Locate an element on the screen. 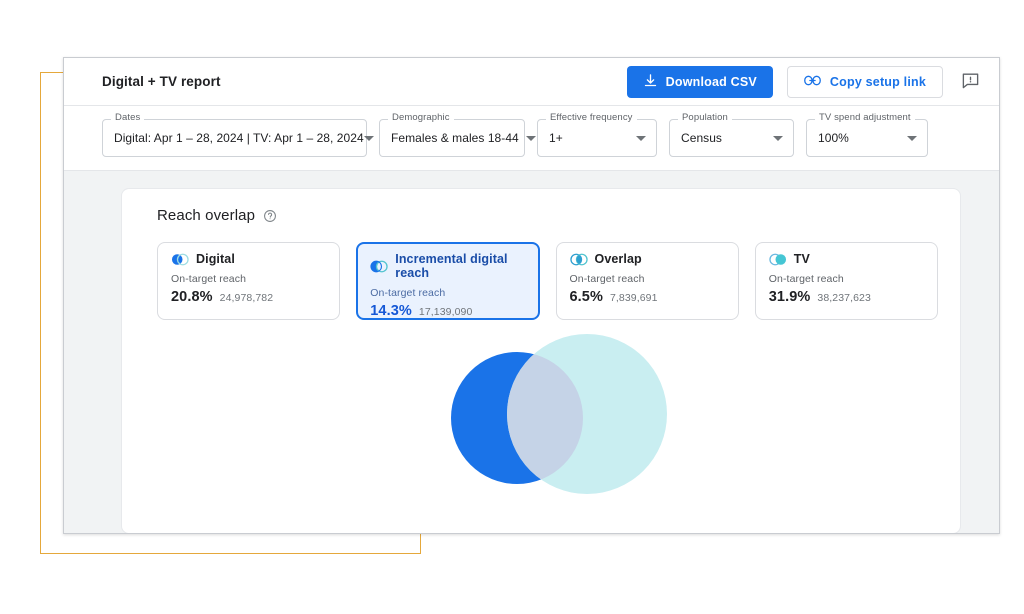  download-csv-label: Download CSV is located at coordinates (711, 81).